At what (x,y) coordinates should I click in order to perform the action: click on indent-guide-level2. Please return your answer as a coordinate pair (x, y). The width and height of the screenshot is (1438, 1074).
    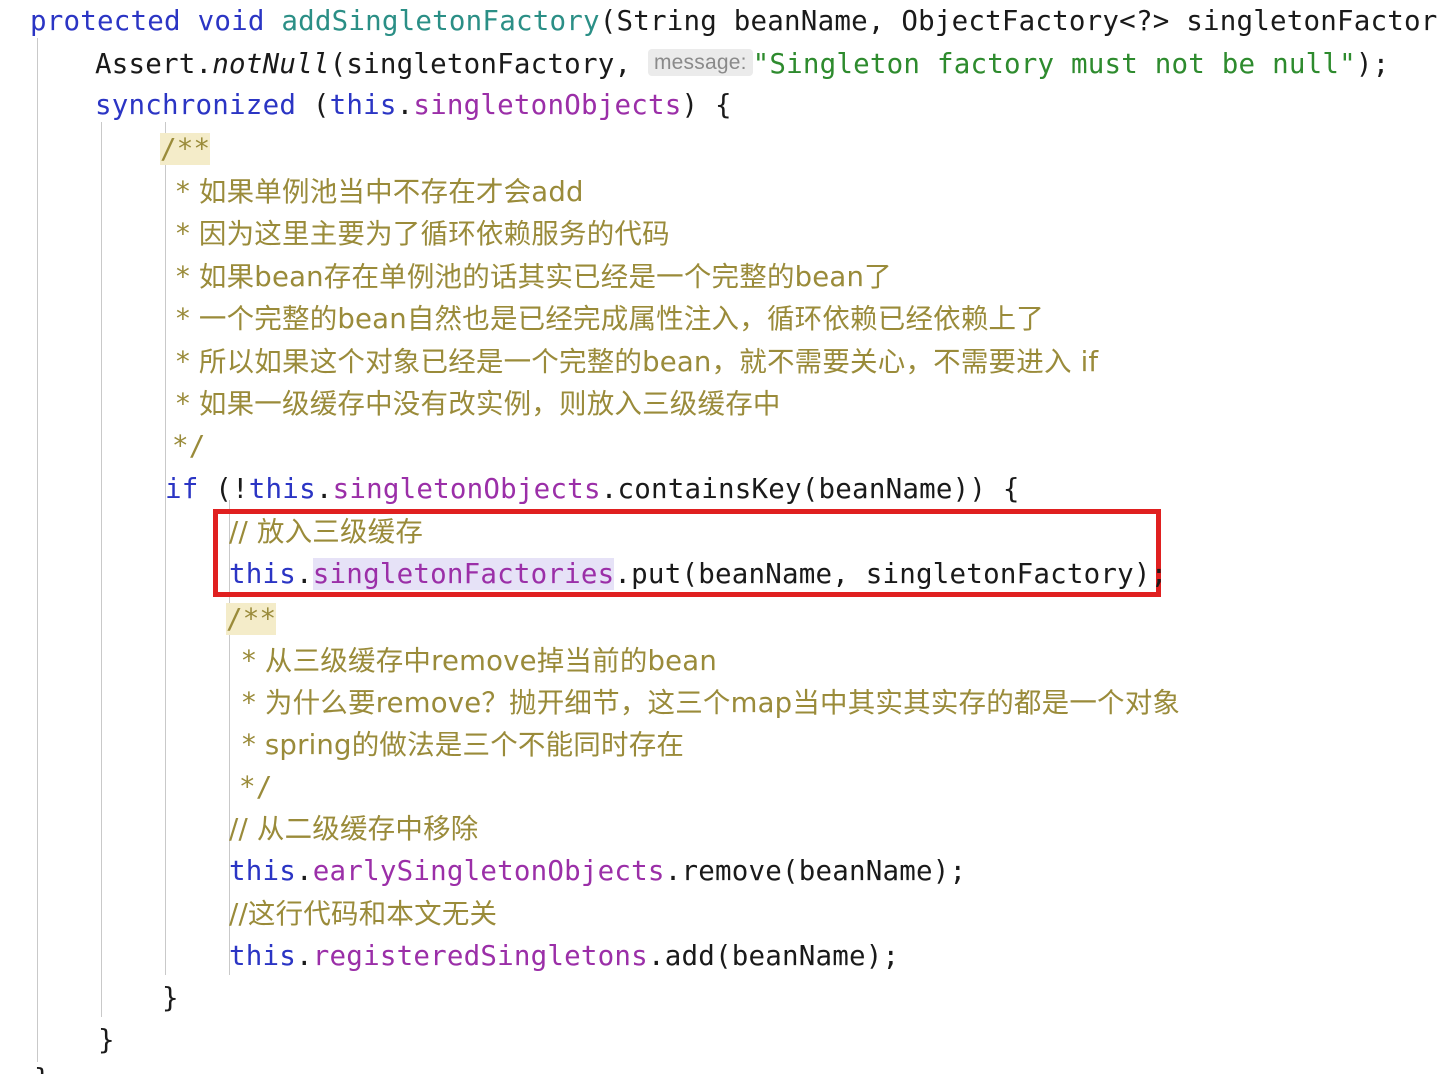
    Looking at the image, I should click on (101, 569).